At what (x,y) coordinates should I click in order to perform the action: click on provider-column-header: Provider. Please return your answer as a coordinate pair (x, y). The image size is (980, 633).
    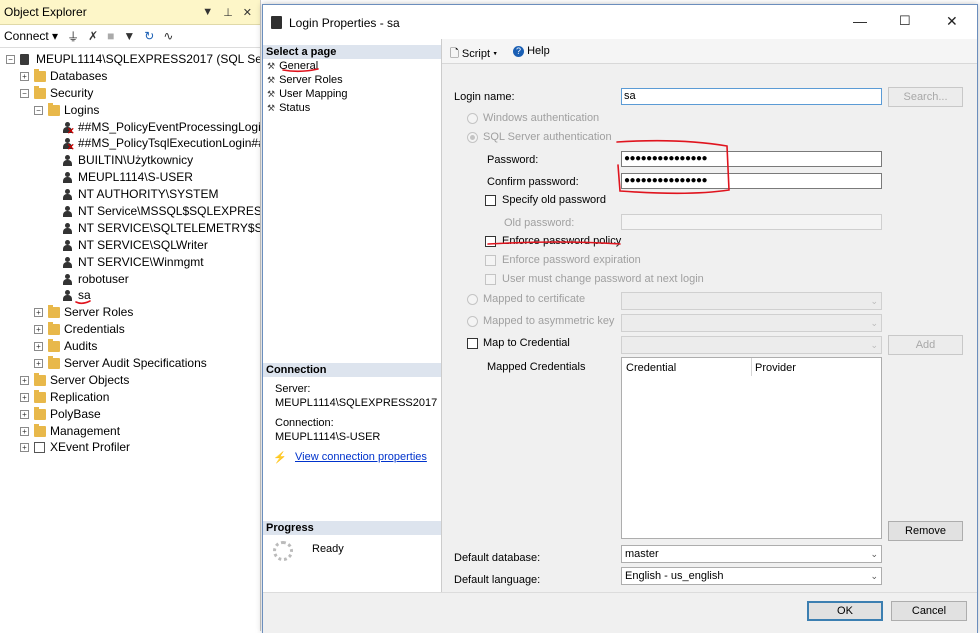
    Looking at the image, I should click on (775, 368).